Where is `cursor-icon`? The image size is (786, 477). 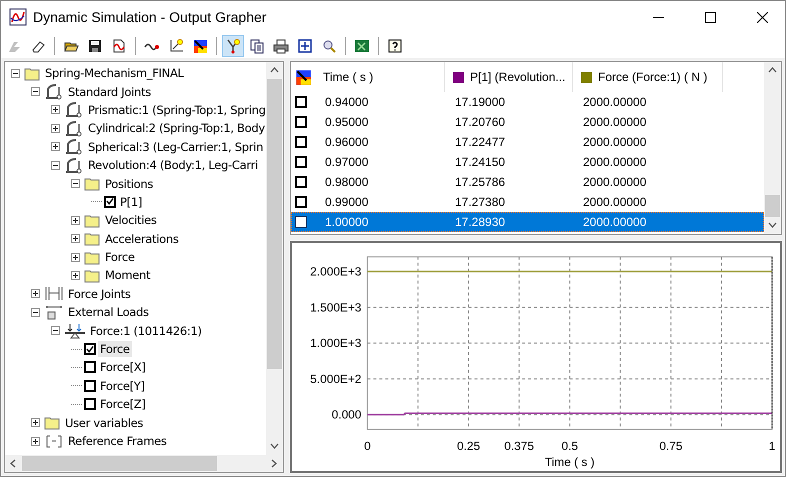 cursor-icon is located at coordinates (233, 46).